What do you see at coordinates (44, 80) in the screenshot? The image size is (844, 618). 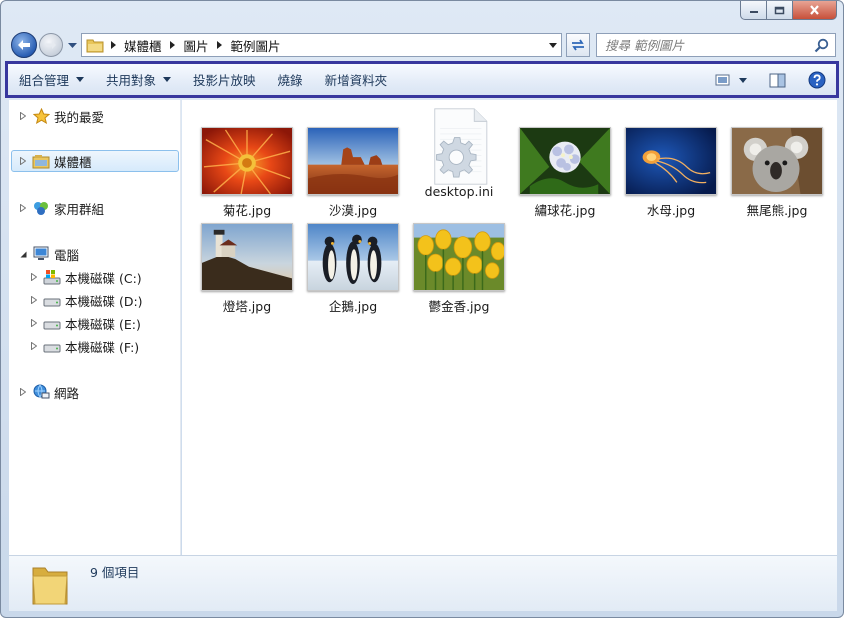 I see `organize-label: 組合管理` at bounding box center [44, 80].